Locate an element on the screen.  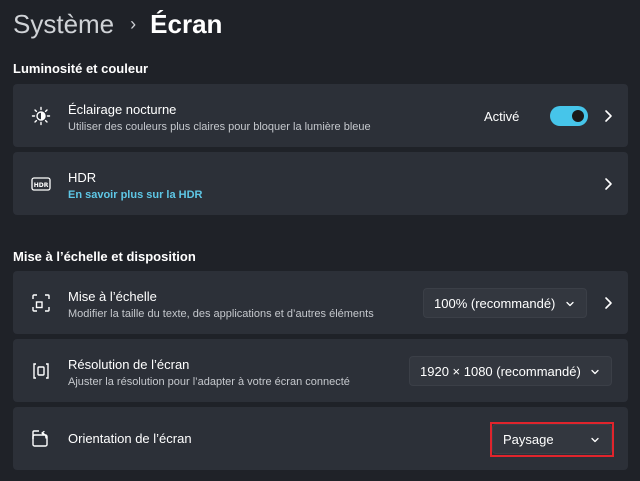
hdr-icon: HDR is located at coordinates (41, 184).